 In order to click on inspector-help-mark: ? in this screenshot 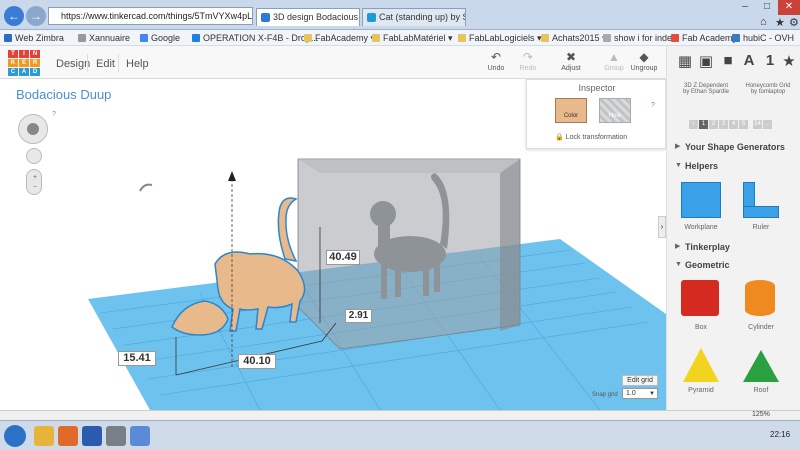, I will do `click(653, 105)`.